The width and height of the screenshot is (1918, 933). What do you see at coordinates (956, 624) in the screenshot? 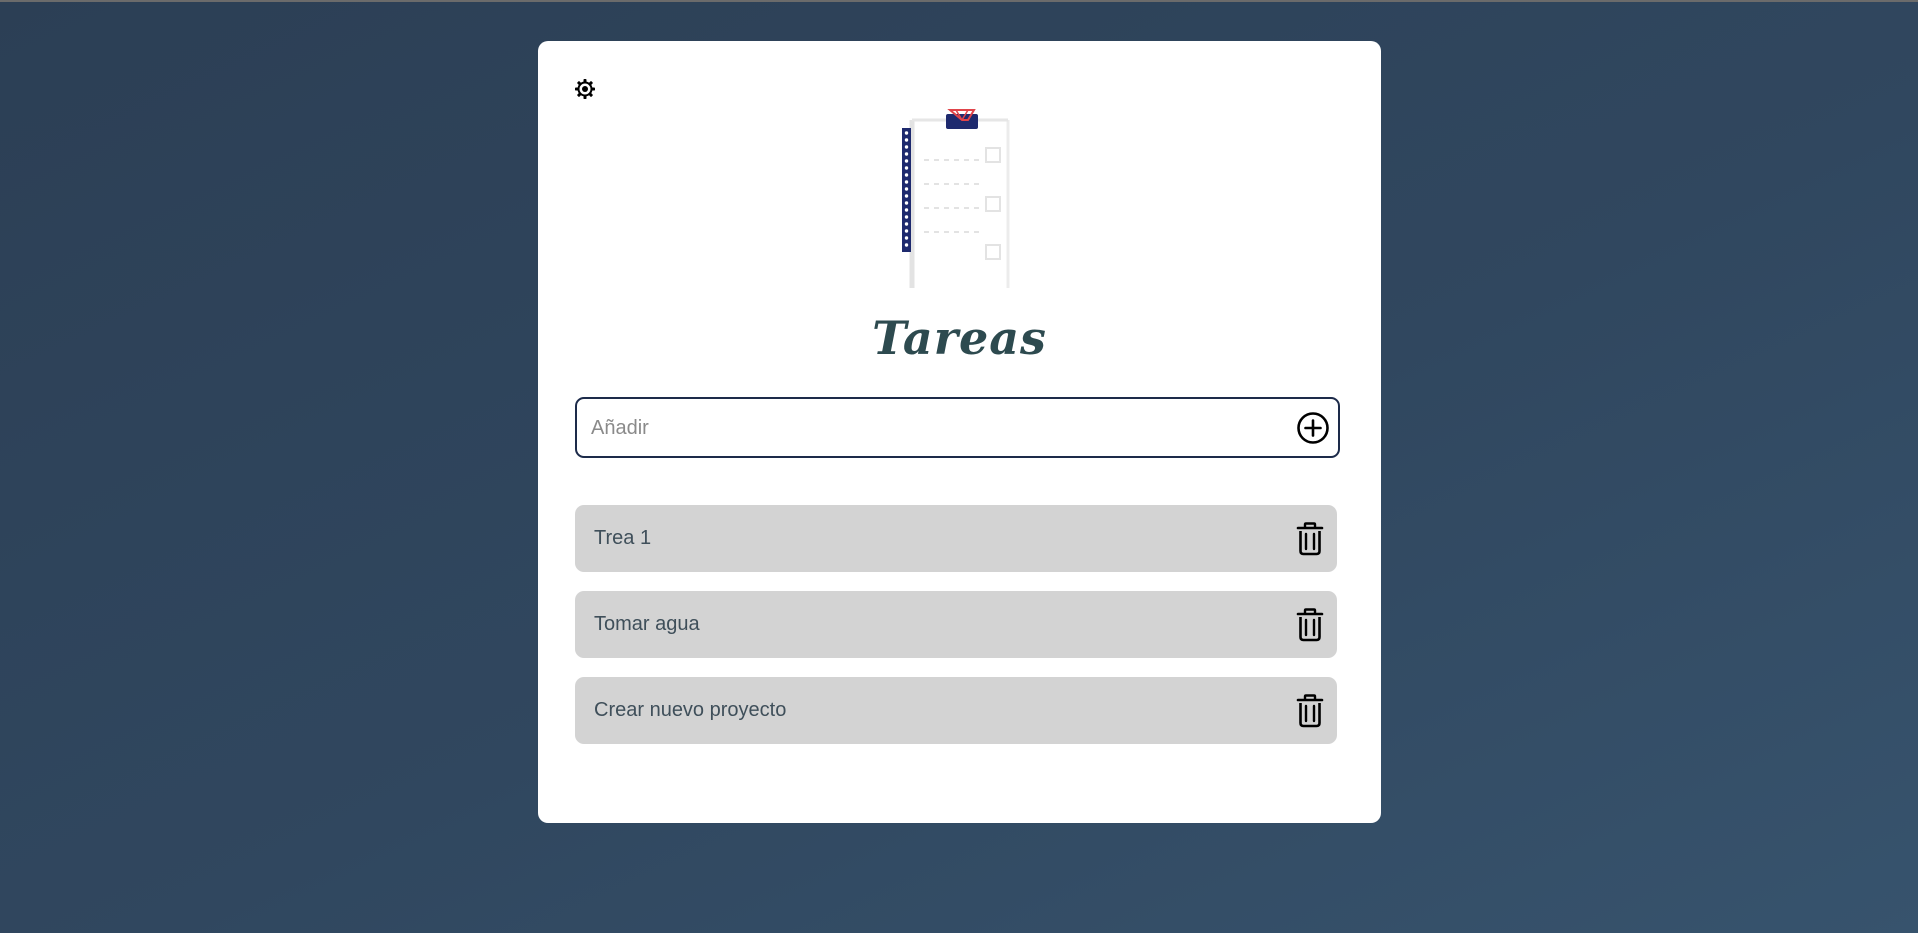
I see `task-item: Tomar agua` at bounding box center [956, 624].